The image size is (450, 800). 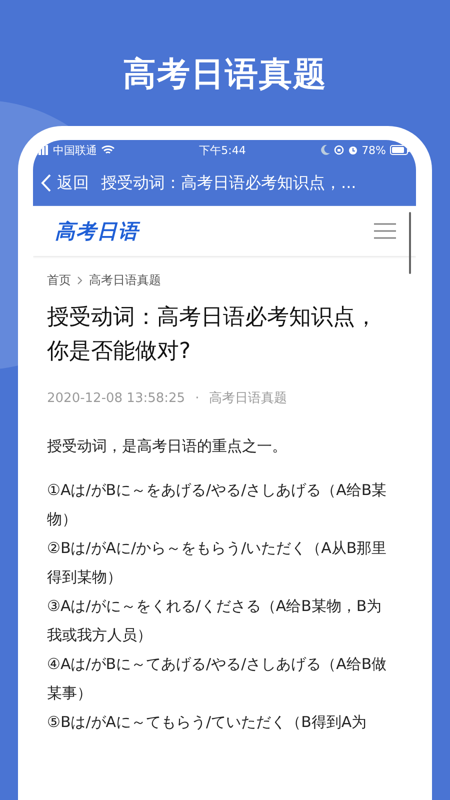 What do you see at coordinates (65, 183) in the screenshot?
I see `back-button: 返回` at bounding box center [65, 183].